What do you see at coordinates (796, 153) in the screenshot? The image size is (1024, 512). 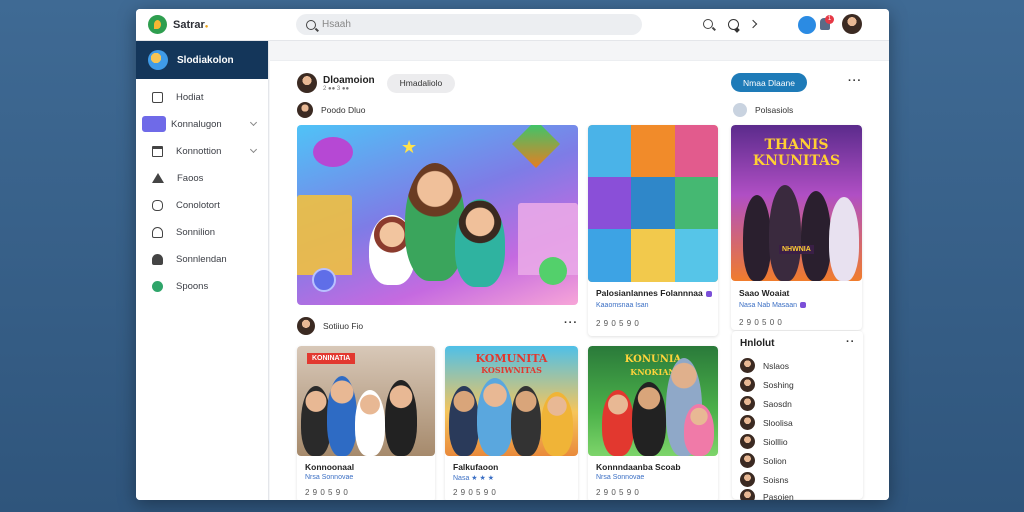 I see `banner-title: THANIS KNUNITAS` at bounding box center [796, 153].